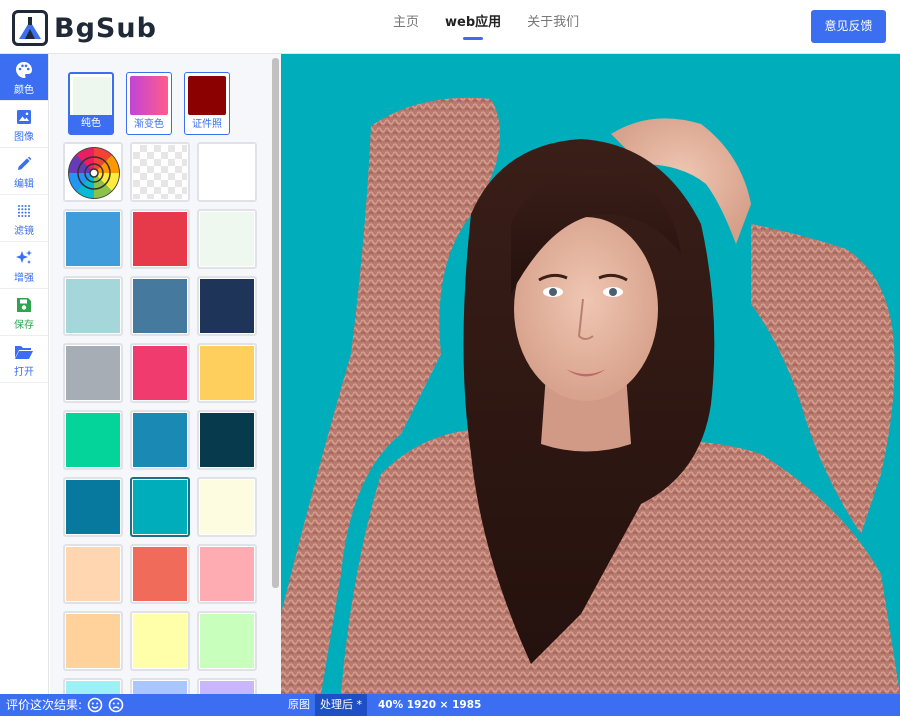 This screenshot has height=716, width=900. Describe the element at coordinates (24, 116) in the screenshot. I see `image-icon` at that location.